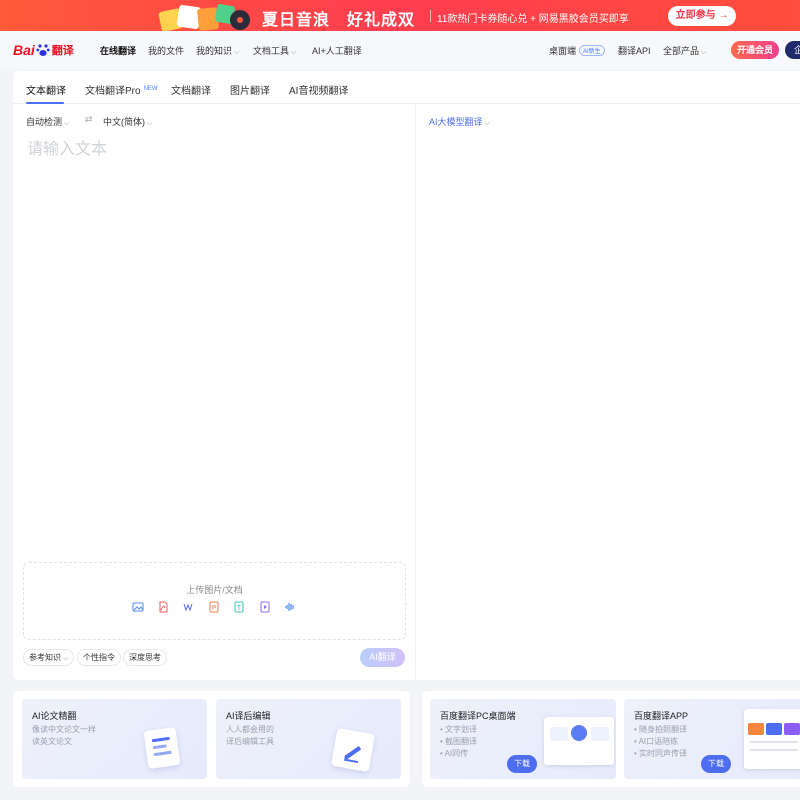 The height and width of the screenshot is (800, 800). I want to click on svg-text: T, so click(239, 608).